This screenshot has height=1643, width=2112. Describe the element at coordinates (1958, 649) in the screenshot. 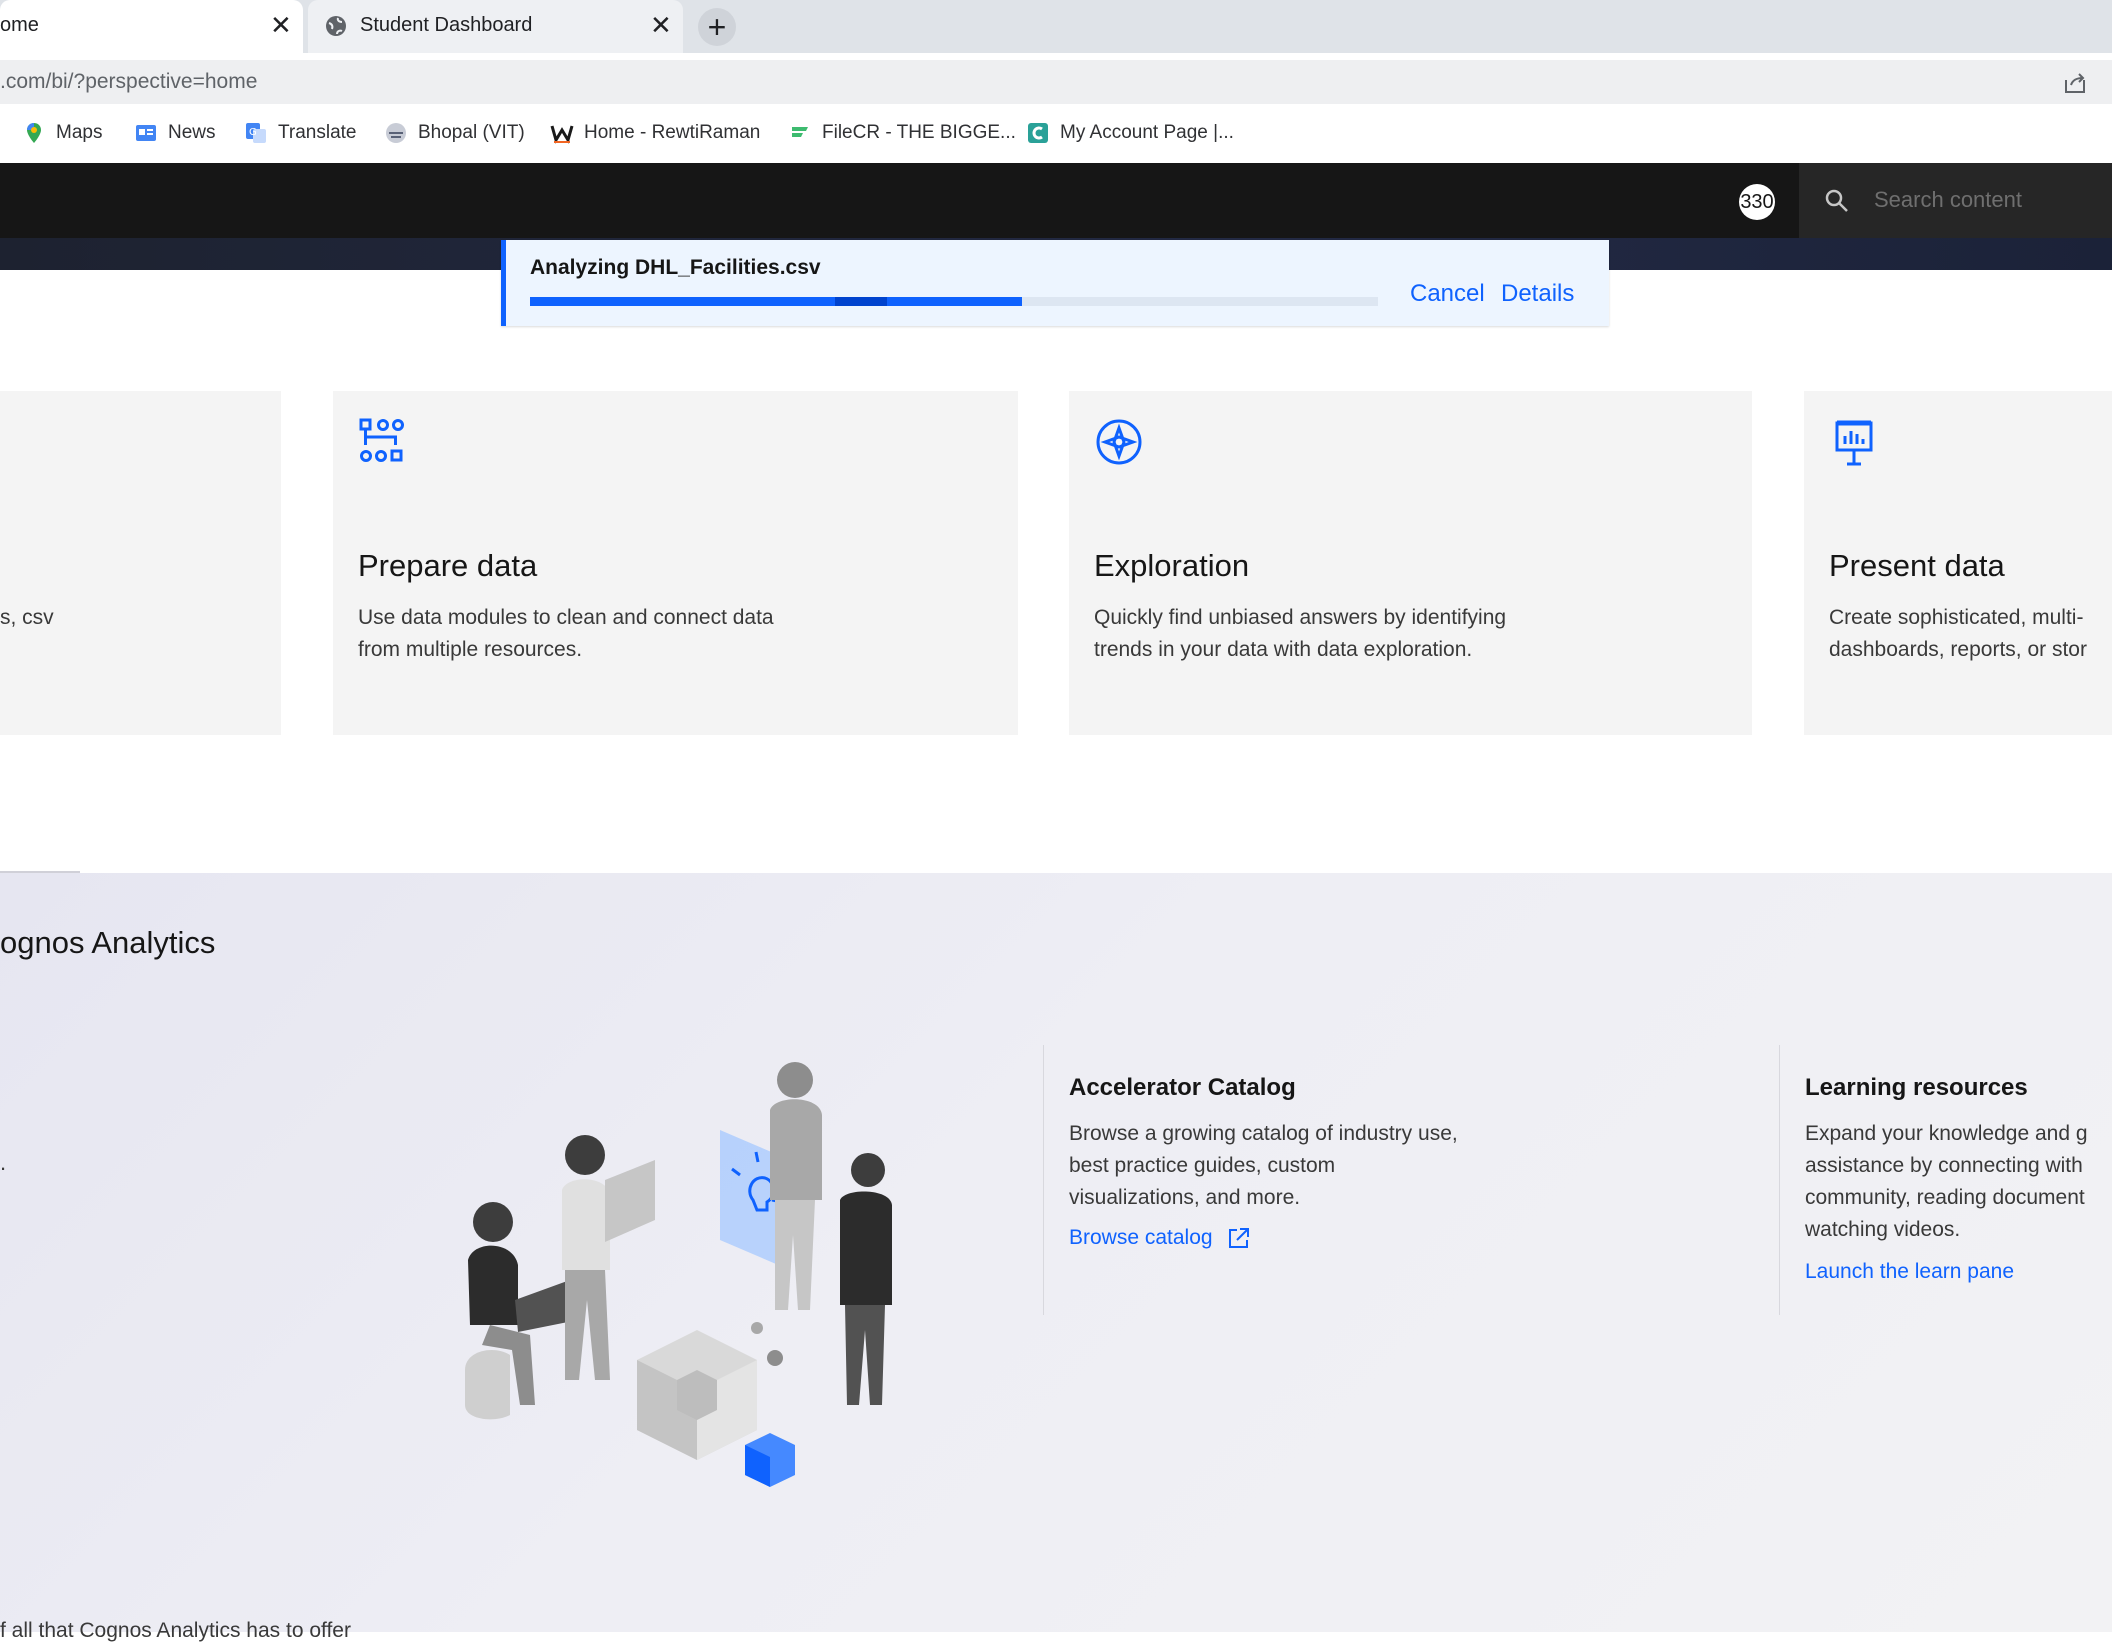

I see `card-description: dashboards, reports, or stor` at that location.